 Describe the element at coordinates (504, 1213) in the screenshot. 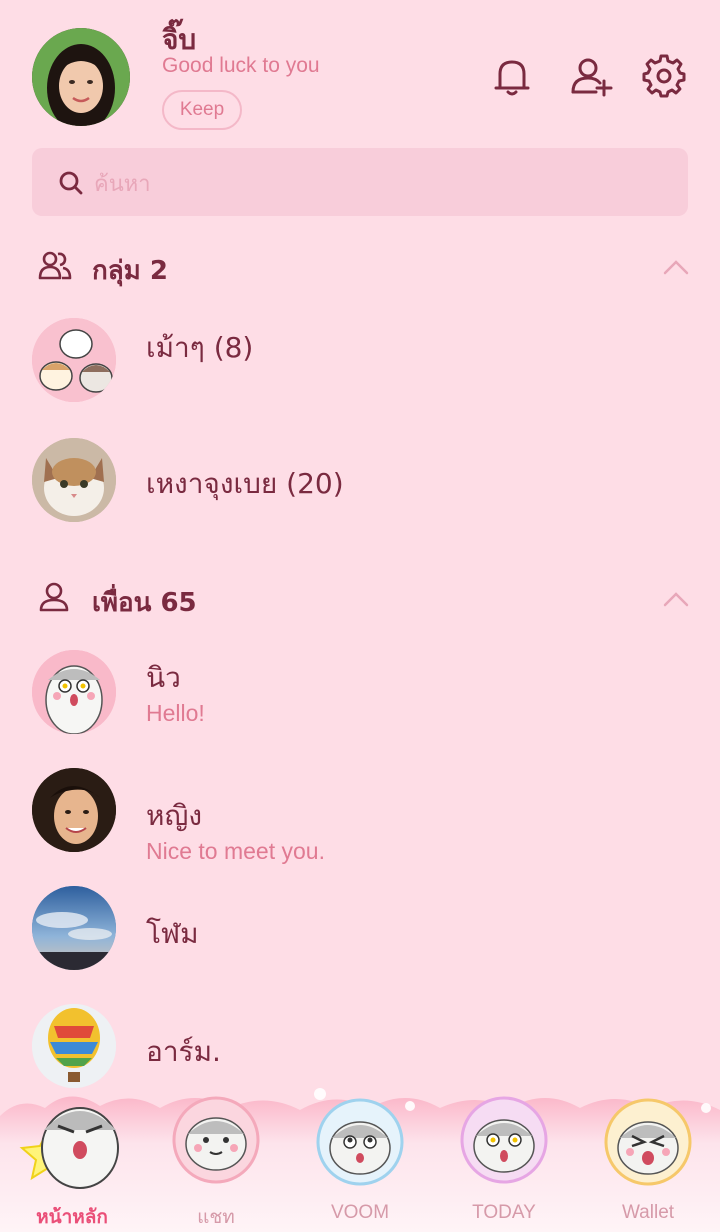

I see `tab-label-today: TODAY` at that location.